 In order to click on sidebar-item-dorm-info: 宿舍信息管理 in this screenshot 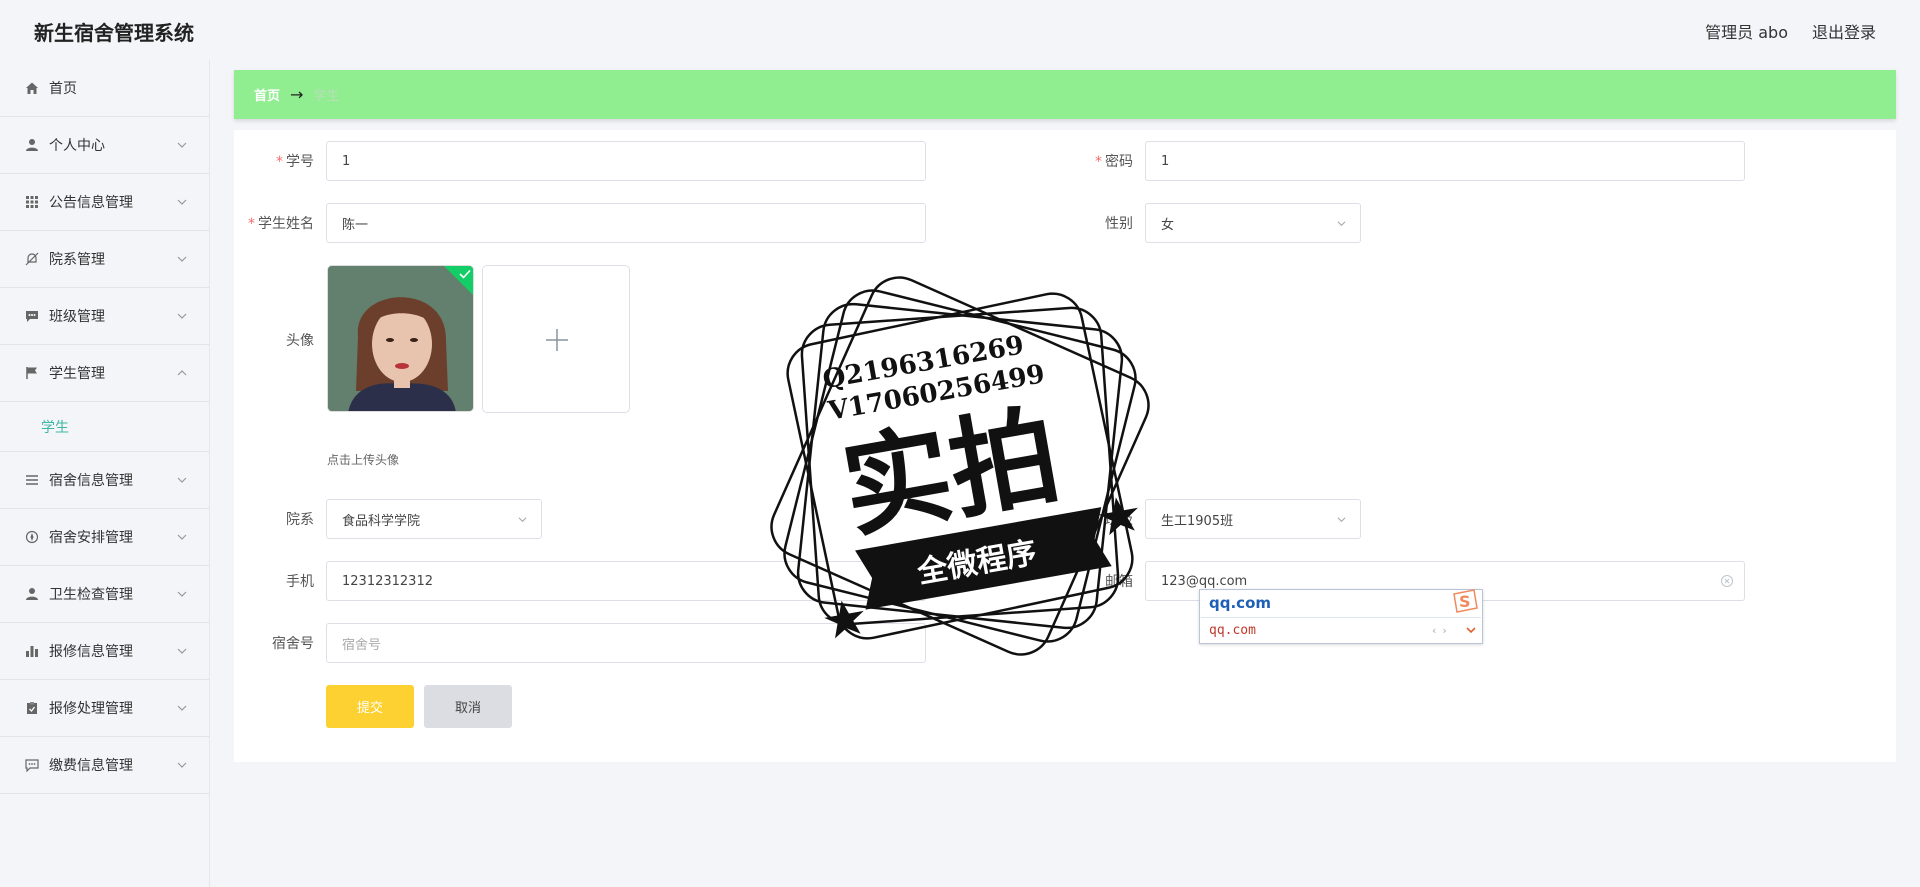, I will do `click(104, 480)`.